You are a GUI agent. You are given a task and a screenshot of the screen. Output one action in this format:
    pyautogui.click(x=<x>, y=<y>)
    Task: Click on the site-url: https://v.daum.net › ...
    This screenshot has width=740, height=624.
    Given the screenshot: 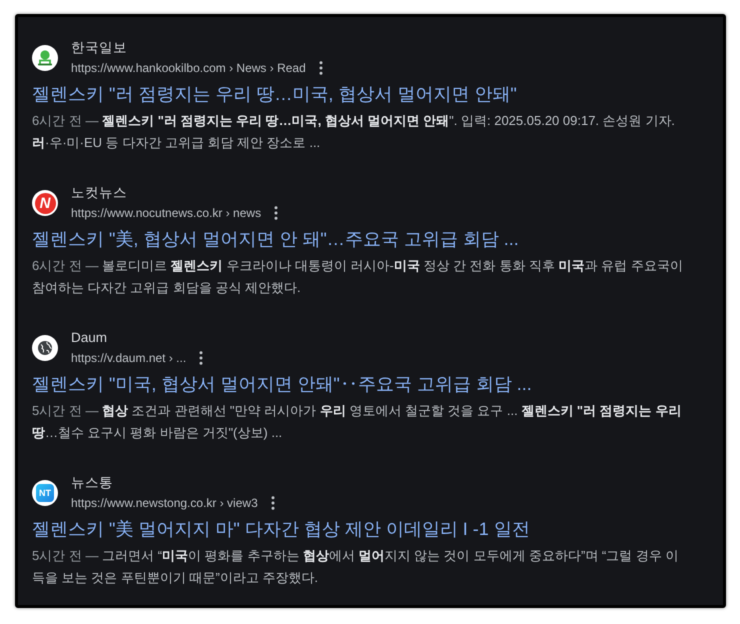 What is the action you would take?
    pyautogui.click(x=128, y=358)
    